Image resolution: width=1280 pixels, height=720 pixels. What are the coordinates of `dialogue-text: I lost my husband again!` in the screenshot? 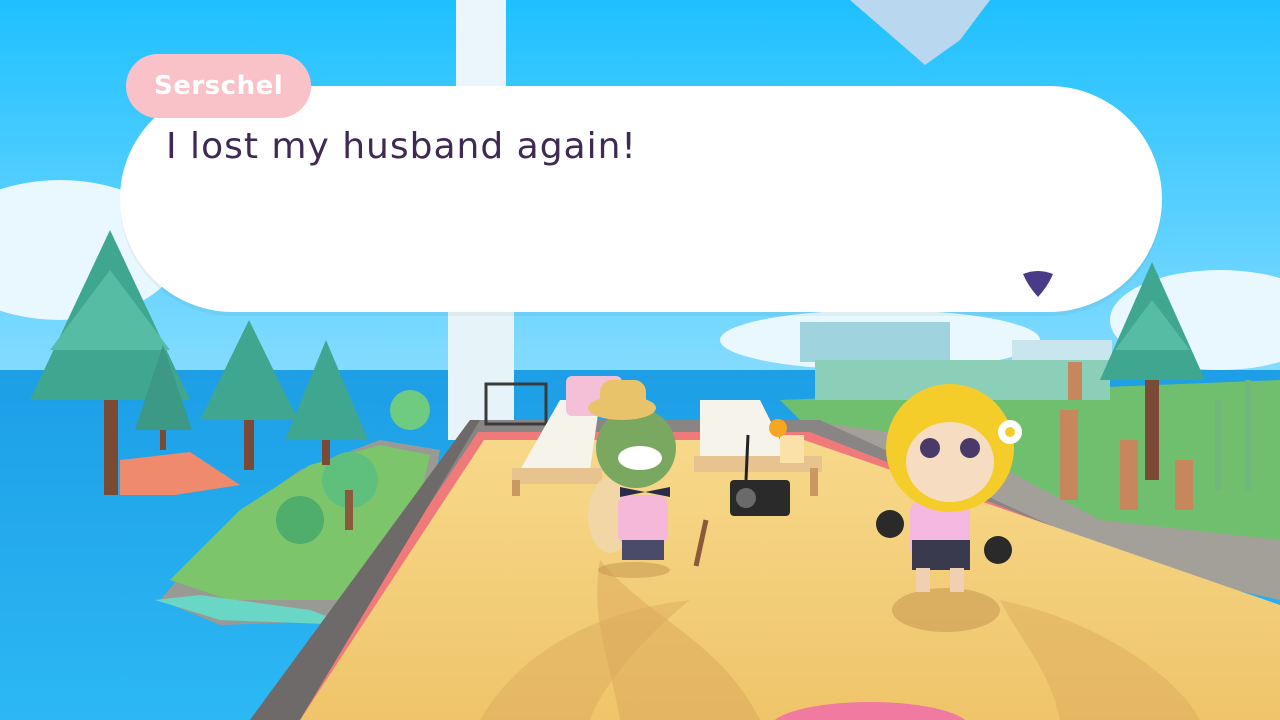 It's located at (401, 146).